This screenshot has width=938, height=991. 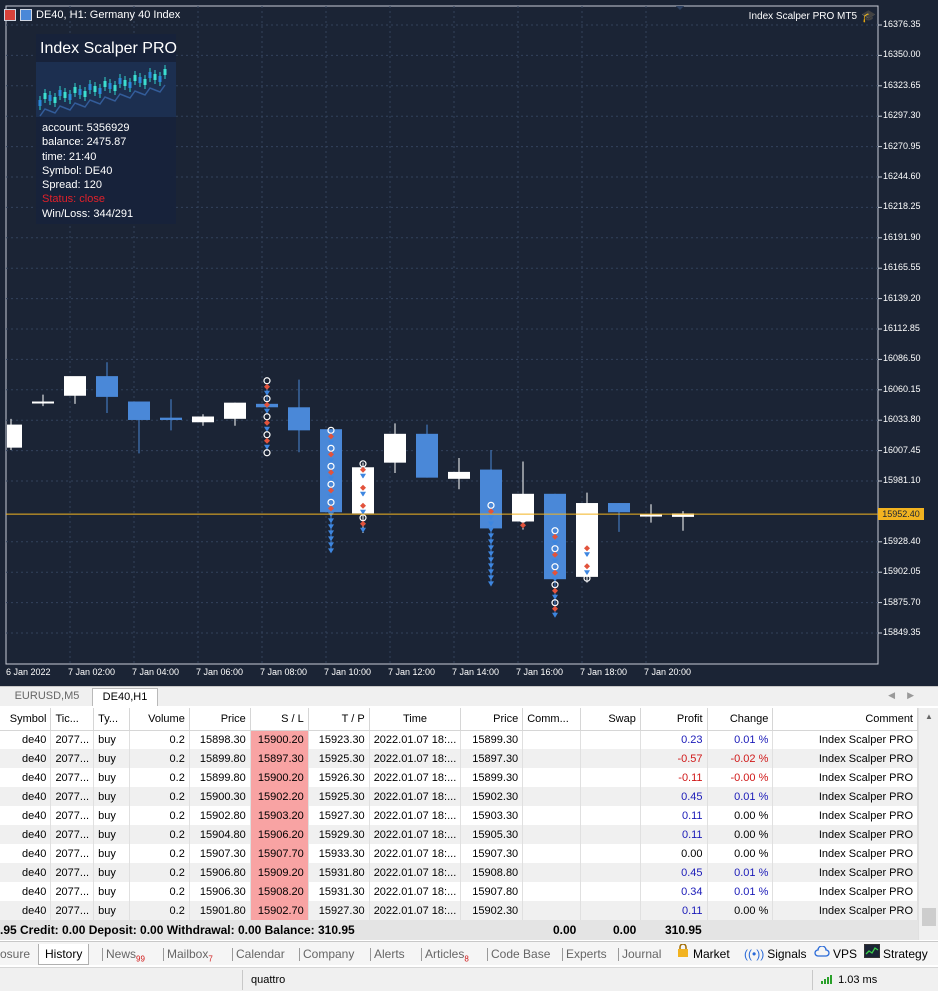 What do you see at coordinates (740, 910) in the screenshot?
I see `table-cell: 0.00 %` at bounding box center [740, 910].